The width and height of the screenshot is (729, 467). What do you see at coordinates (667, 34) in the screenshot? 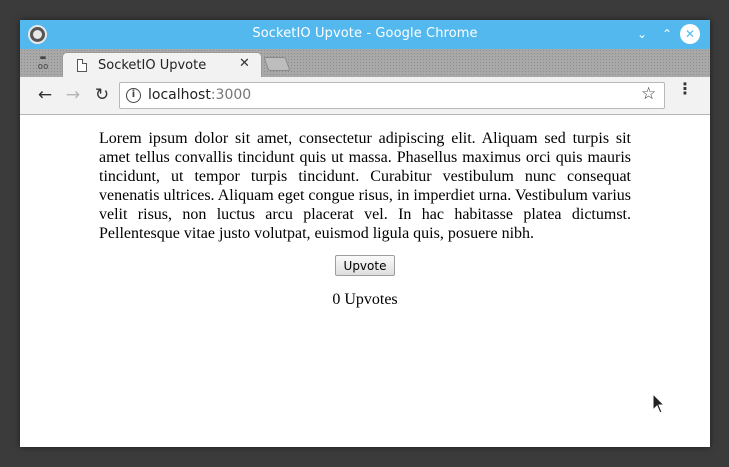
I see `maximize-button: ⌃` at bounding box center [667, 34].